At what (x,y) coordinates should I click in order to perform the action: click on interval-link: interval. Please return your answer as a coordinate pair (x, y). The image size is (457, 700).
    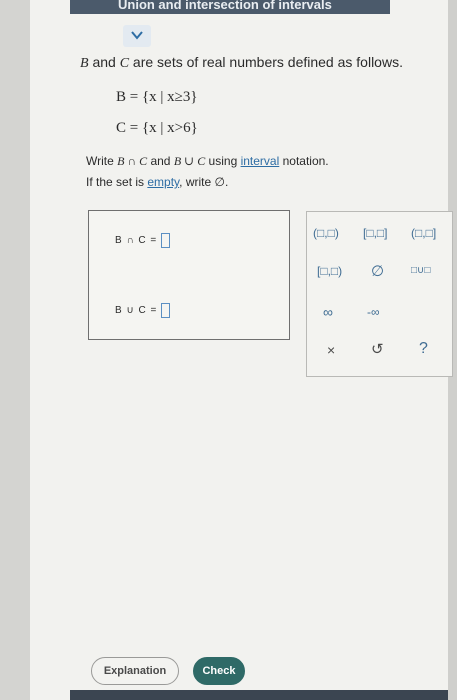
    Looking at the image, I should click on (260, 161).